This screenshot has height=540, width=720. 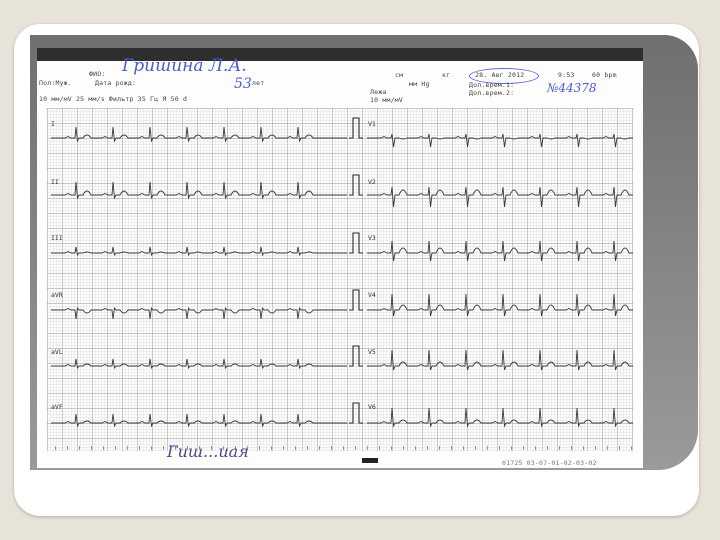 What do you see at coordinates (549, 463) in the screenshot?
I see `footer-code: 01725 03-07-01-02-03-02` at bounding box center [549, 463].